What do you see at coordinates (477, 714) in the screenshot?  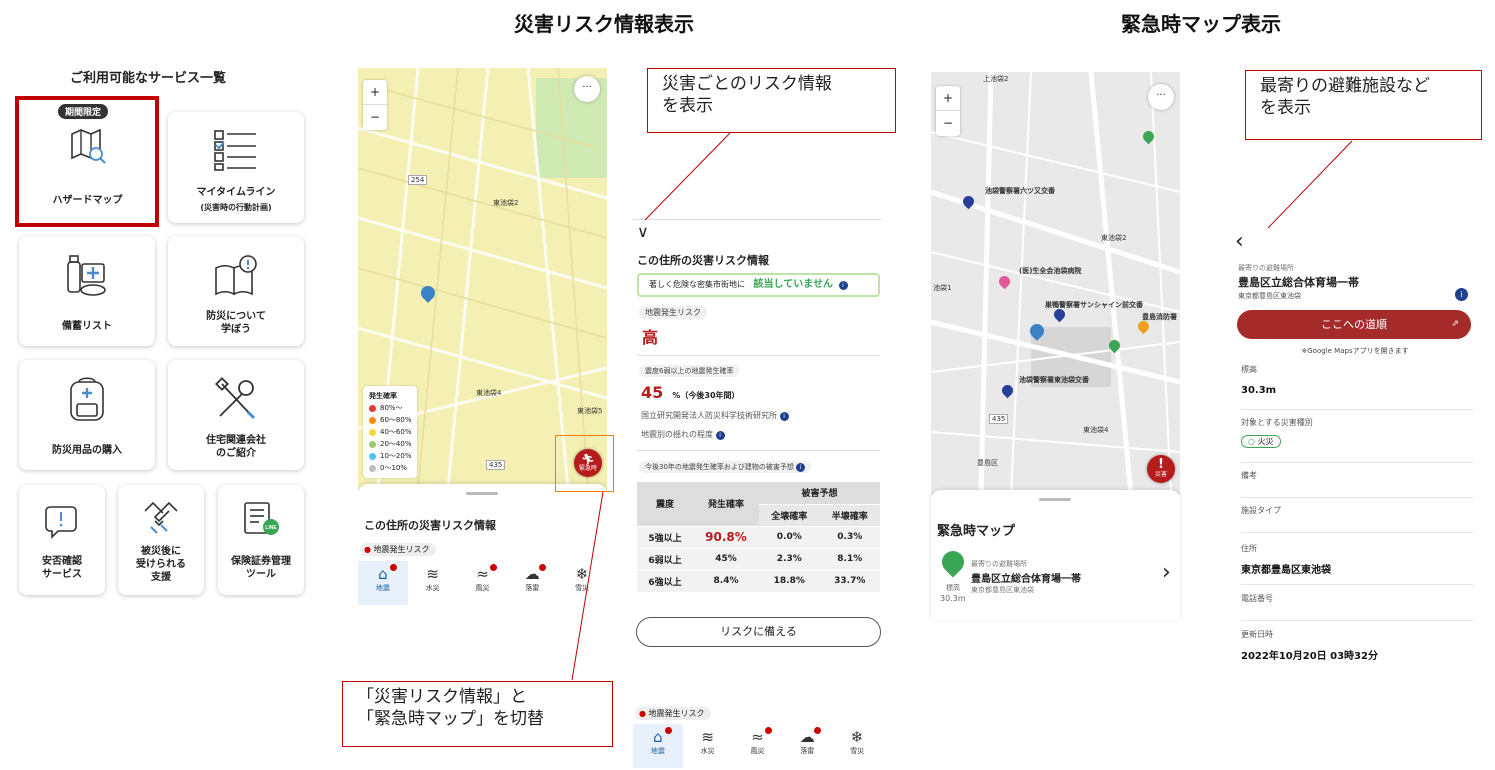 I see `note-switch: 「災害リスク情報」と 「緊急時マップ」を切替` at bounding box center [477, 714].